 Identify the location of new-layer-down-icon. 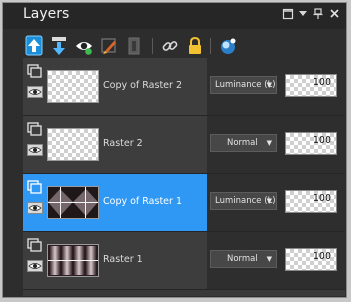
(59, 46).